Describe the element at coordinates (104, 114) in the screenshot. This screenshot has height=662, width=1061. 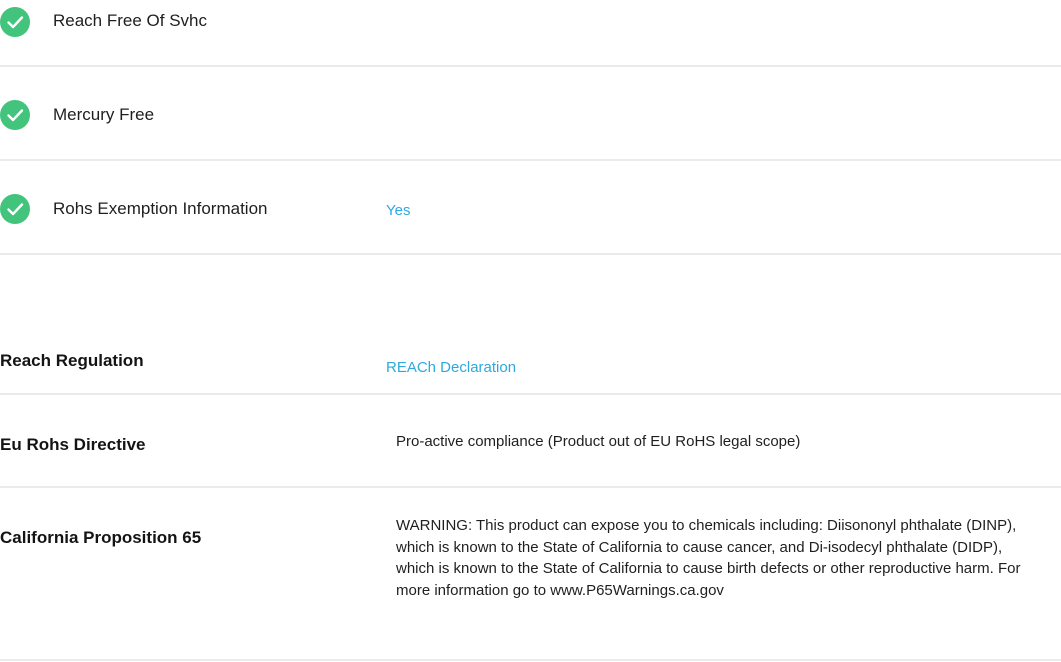
I see `check-label: Mercury Free` at that location.